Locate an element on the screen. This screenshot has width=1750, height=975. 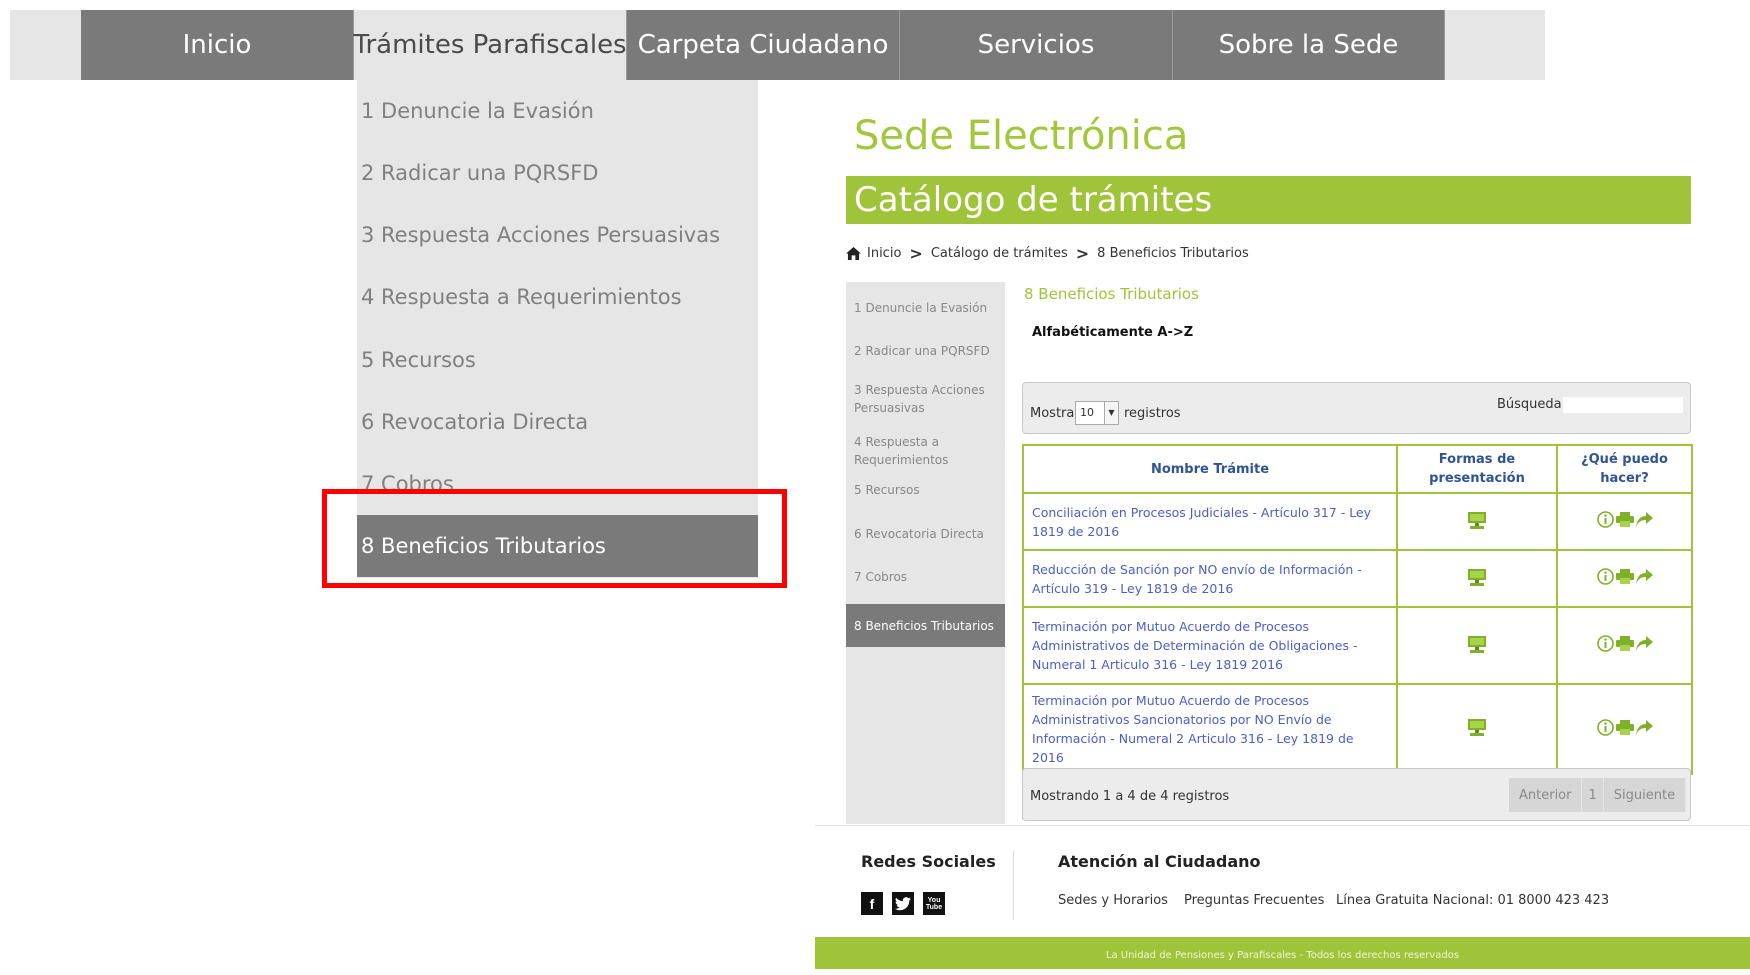
twitter-icon is located at coordinates (903, 903).